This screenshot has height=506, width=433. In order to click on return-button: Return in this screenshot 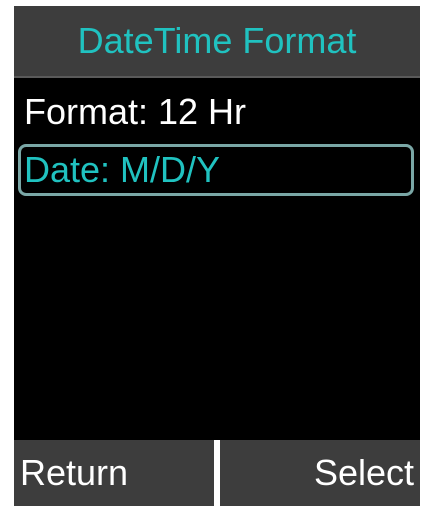, I will do `click(114, 473)`.